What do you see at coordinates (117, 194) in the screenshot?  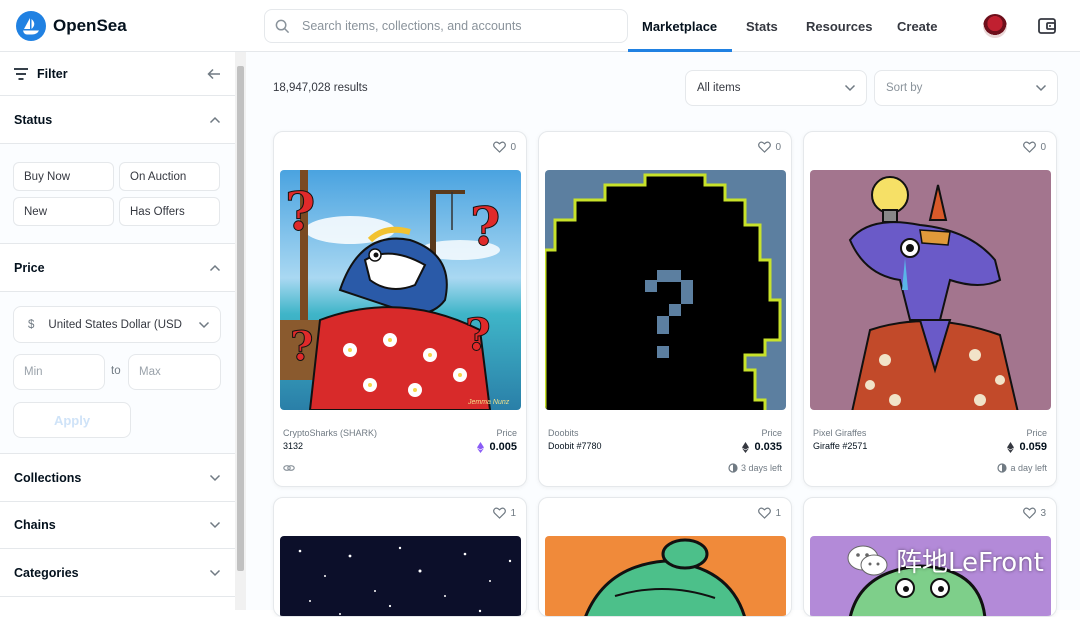 I see `status-options: Buy Now On Auction New Has Offers` at bounding box center [117, 194].